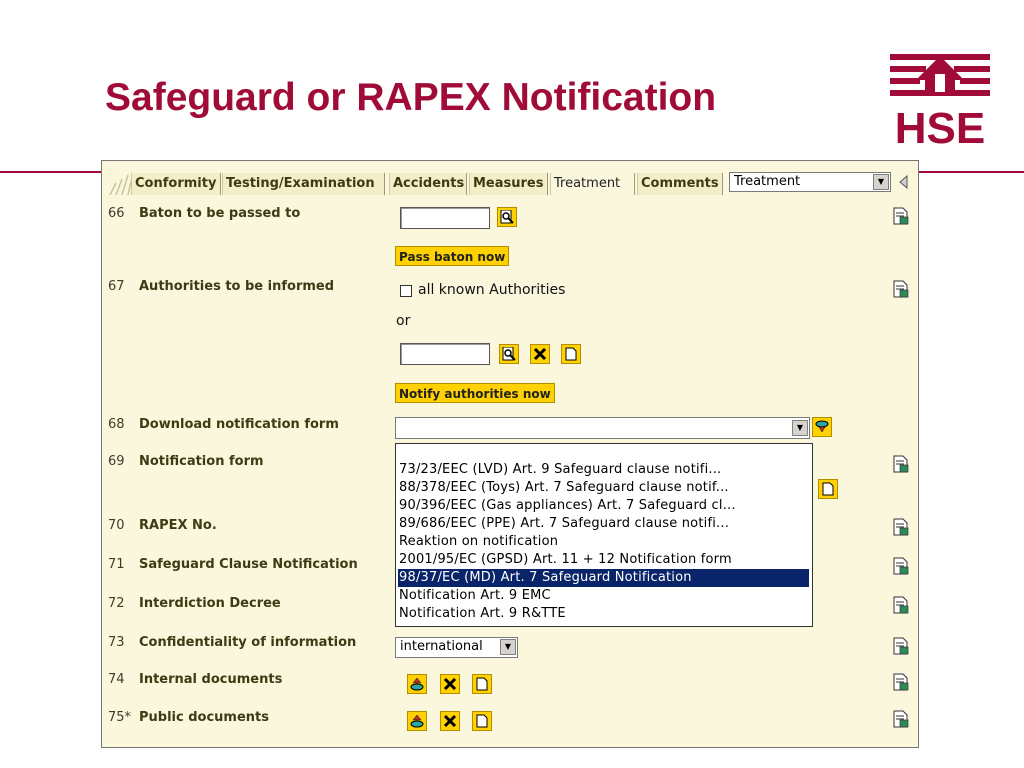 This screenshot has width=1024, height=768. What do you see at coordinates (810, 182) in the screenshot?
I see `tab-select-dropdown: Treatment ▼` at bounding box center [810, 182].